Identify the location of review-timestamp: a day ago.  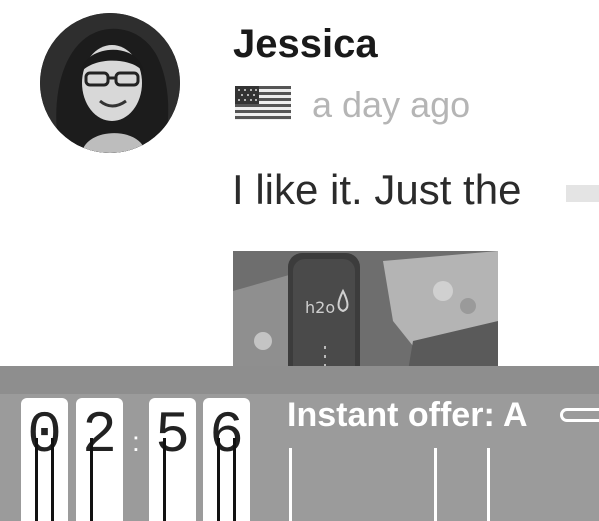
(391, 104).